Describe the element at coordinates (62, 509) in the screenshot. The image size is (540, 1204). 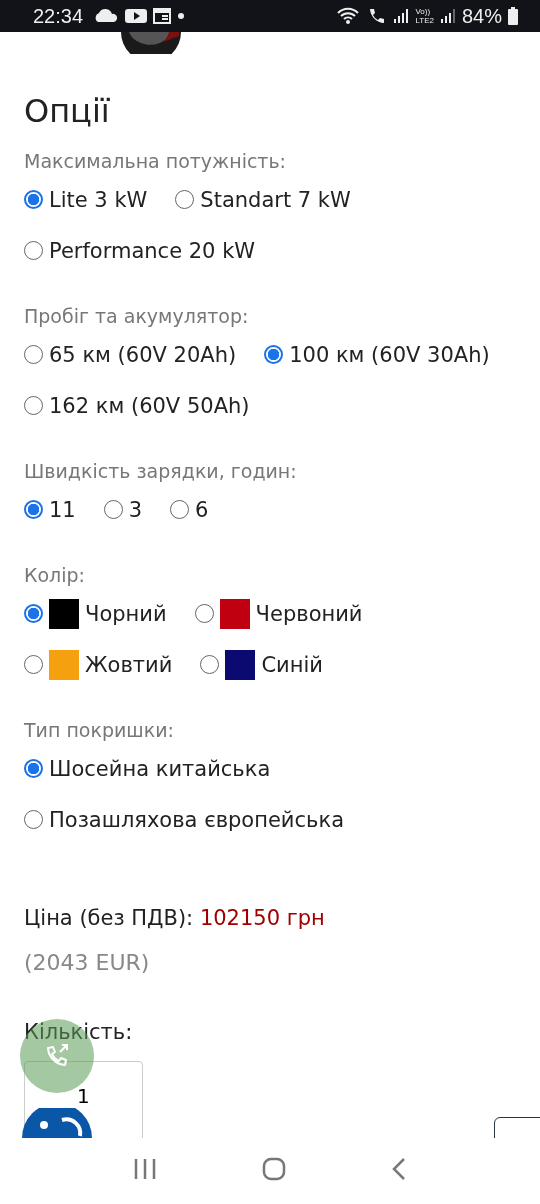
I see `option-label: 11` at that location.